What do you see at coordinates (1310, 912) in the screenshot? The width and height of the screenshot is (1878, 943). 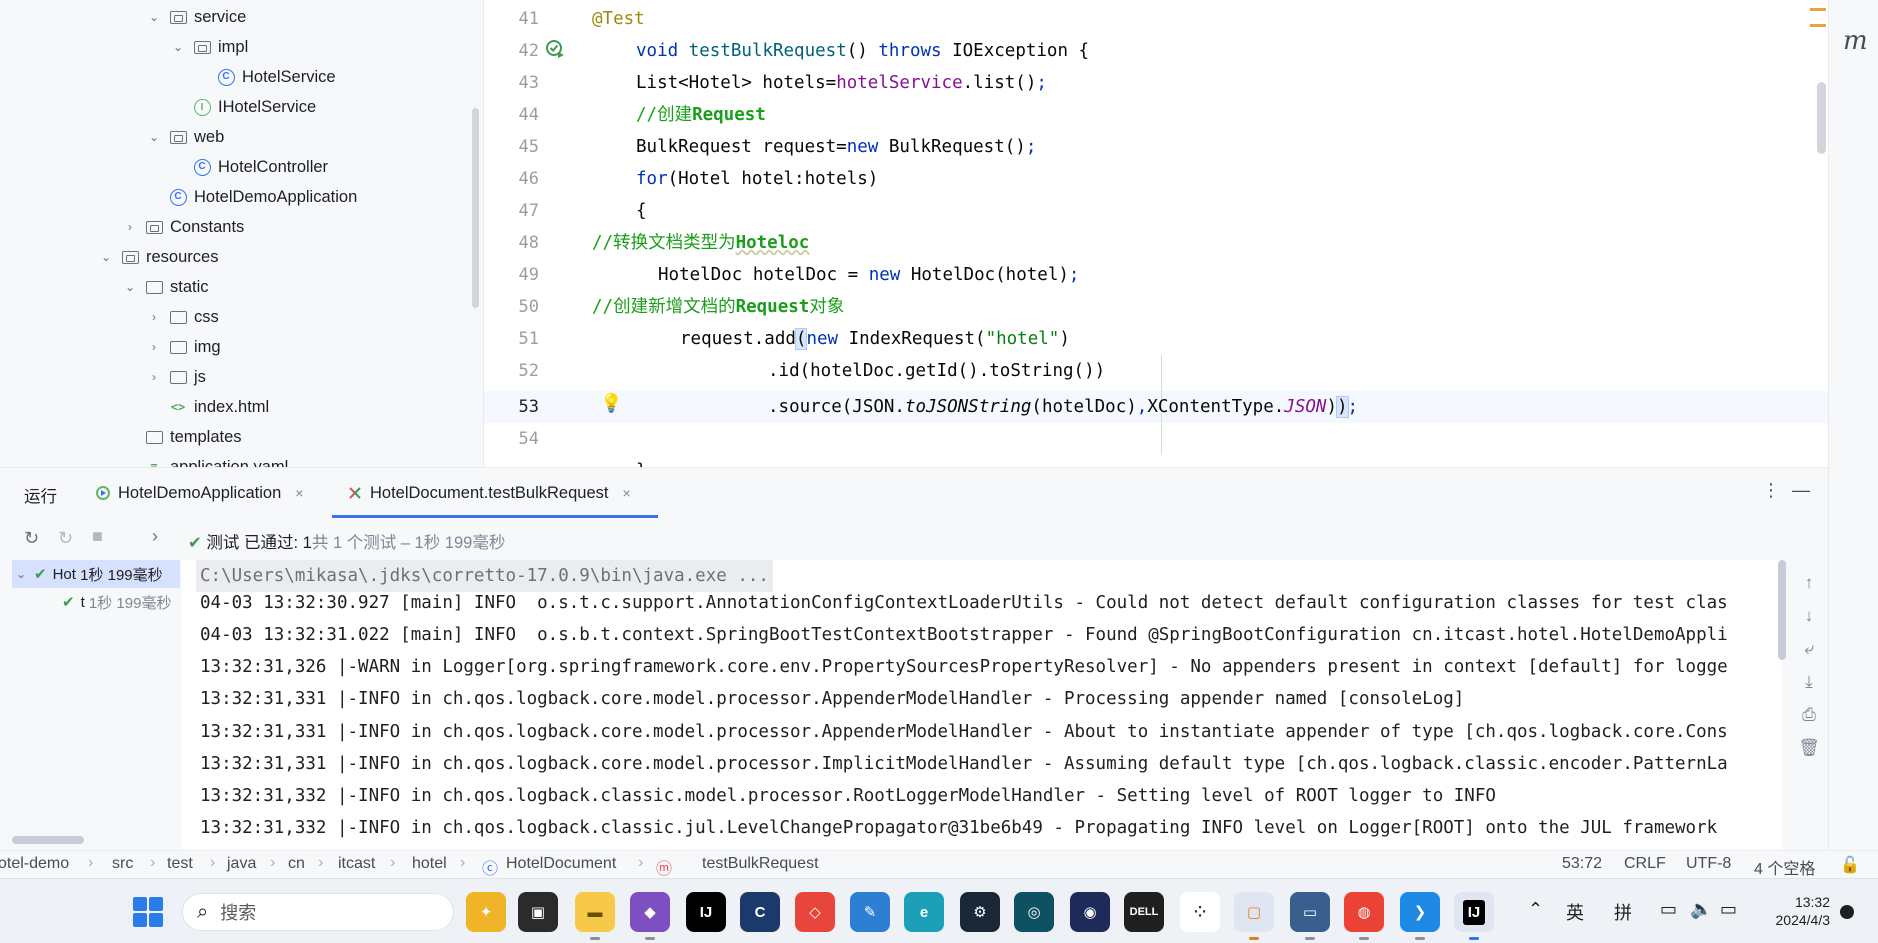 I see `rdp-icon: ▭` at bounding box center [1310, 912].